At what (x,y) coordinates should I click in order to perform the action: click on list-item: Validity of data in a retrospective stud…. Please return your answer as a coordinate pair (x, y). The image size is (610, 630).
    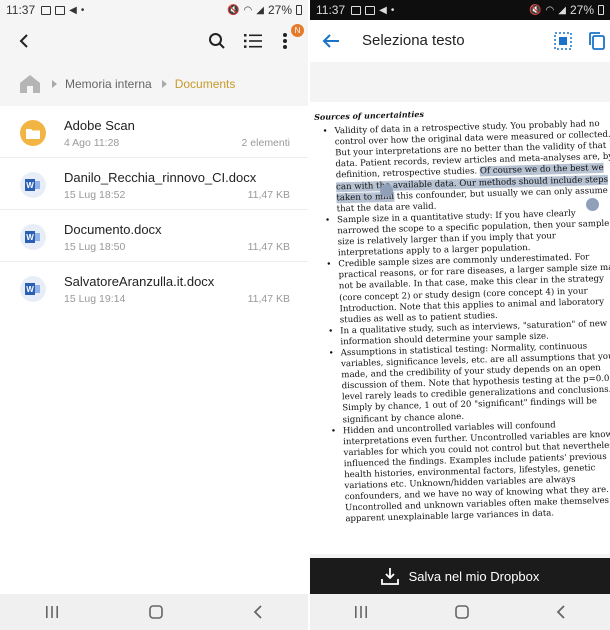
    Looking at the image, I should click on (472, 167).